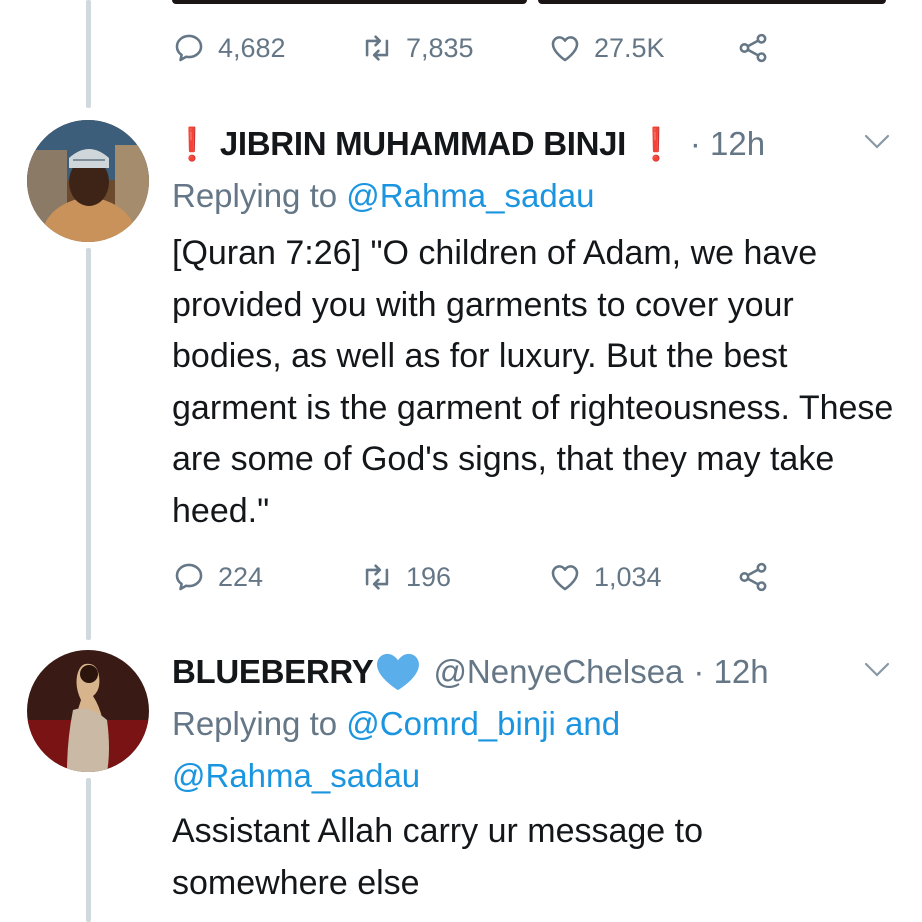  What do you see at coordinates (88, 850) in the screenshot?
I see `thread-line-bottom` at bounding box center [88, 850].